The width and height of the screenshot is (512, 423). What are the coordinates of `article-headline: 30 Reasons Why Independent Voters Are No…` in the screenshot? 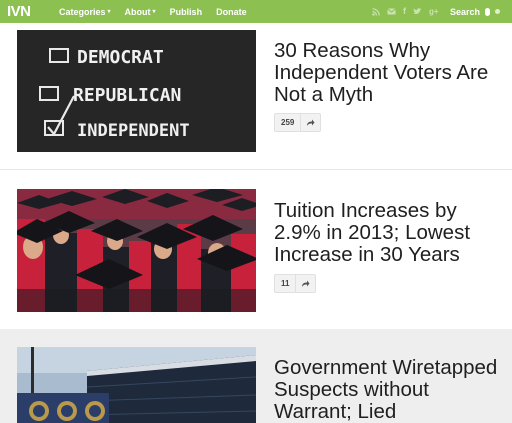 It's located at (389, 73).